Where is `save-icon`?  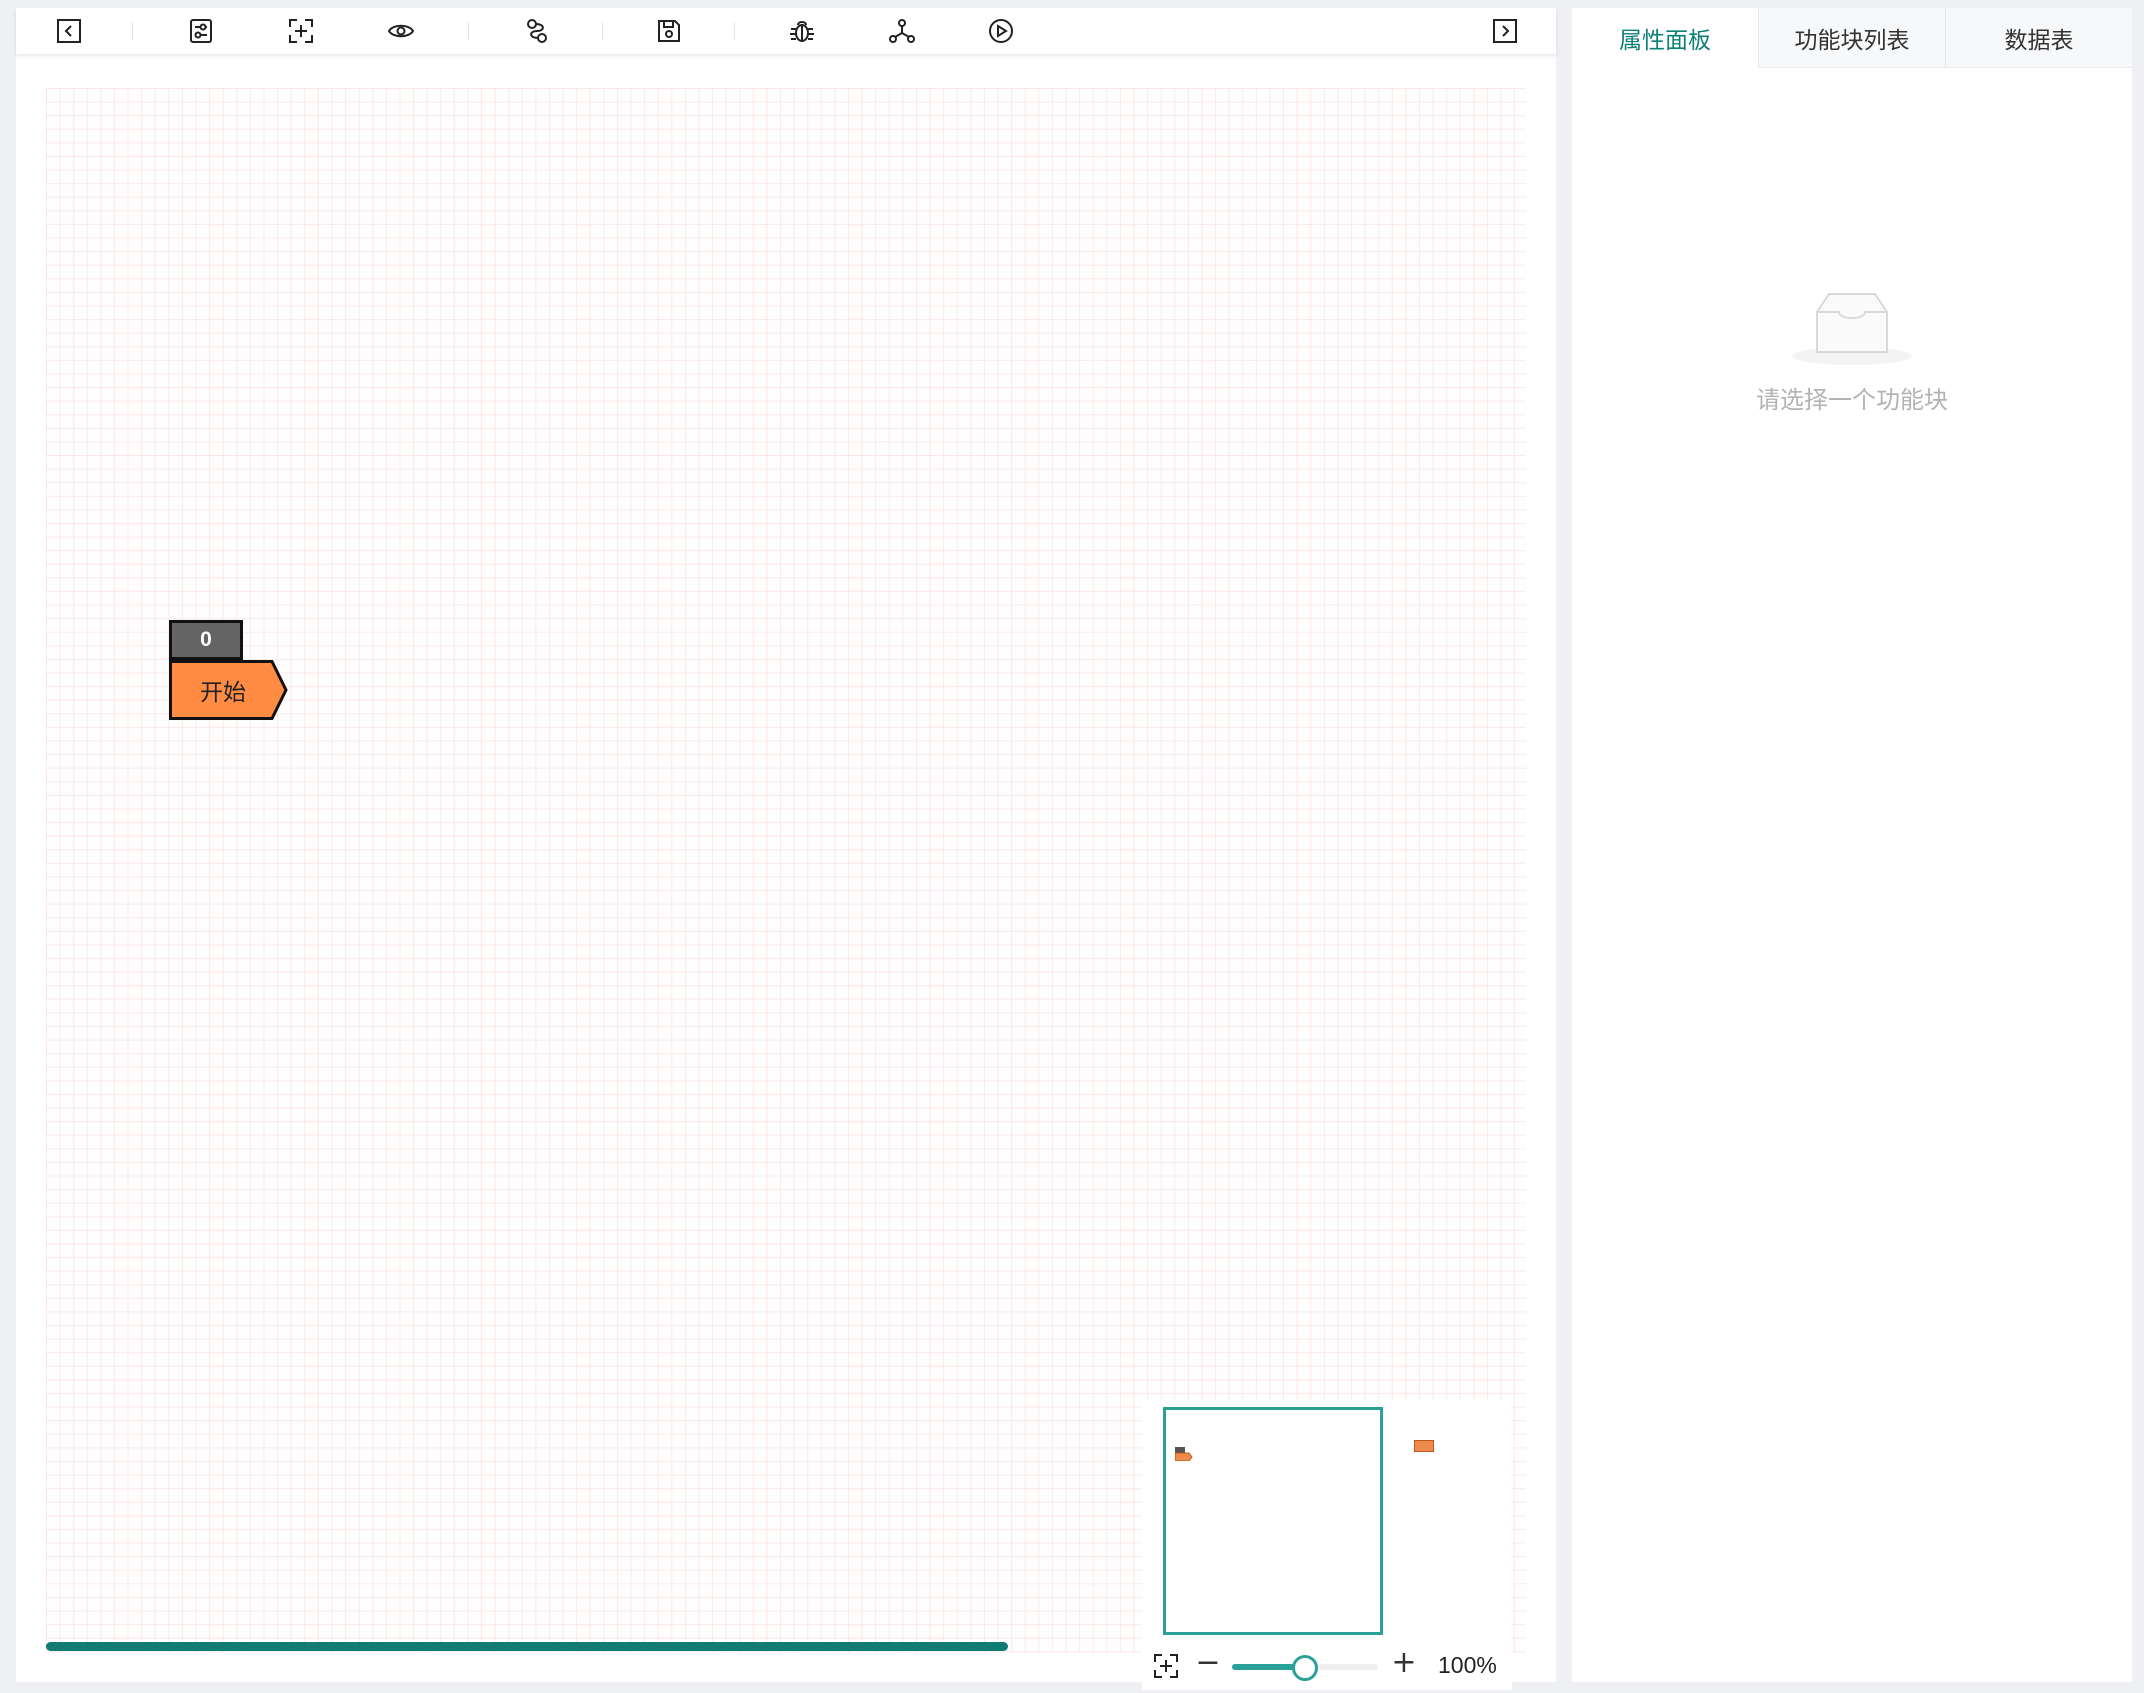 save-icon is located at coordinates (669, 31).